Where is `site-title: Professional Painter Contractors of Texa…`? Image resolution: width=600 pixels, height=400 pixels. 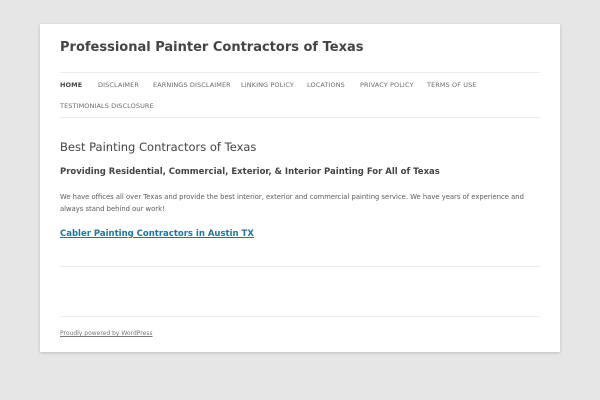
site-title: Professional Painter Contractors of Texa… is located at coordinates (211, 48).